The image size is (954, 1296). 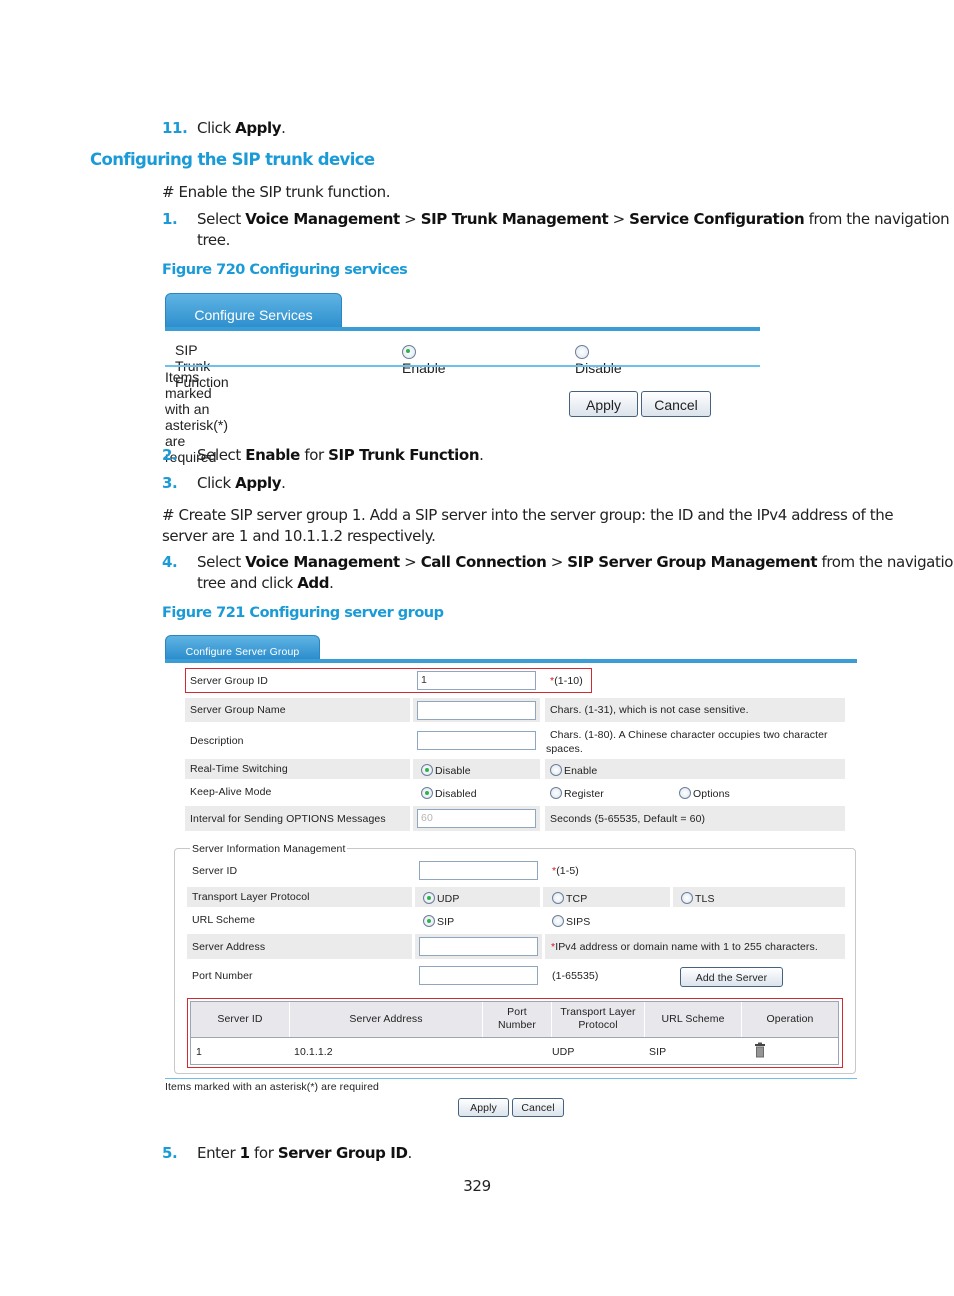 I want to click on tab-configure-server-group: Configure Server Group, so click(x=242, y=647).